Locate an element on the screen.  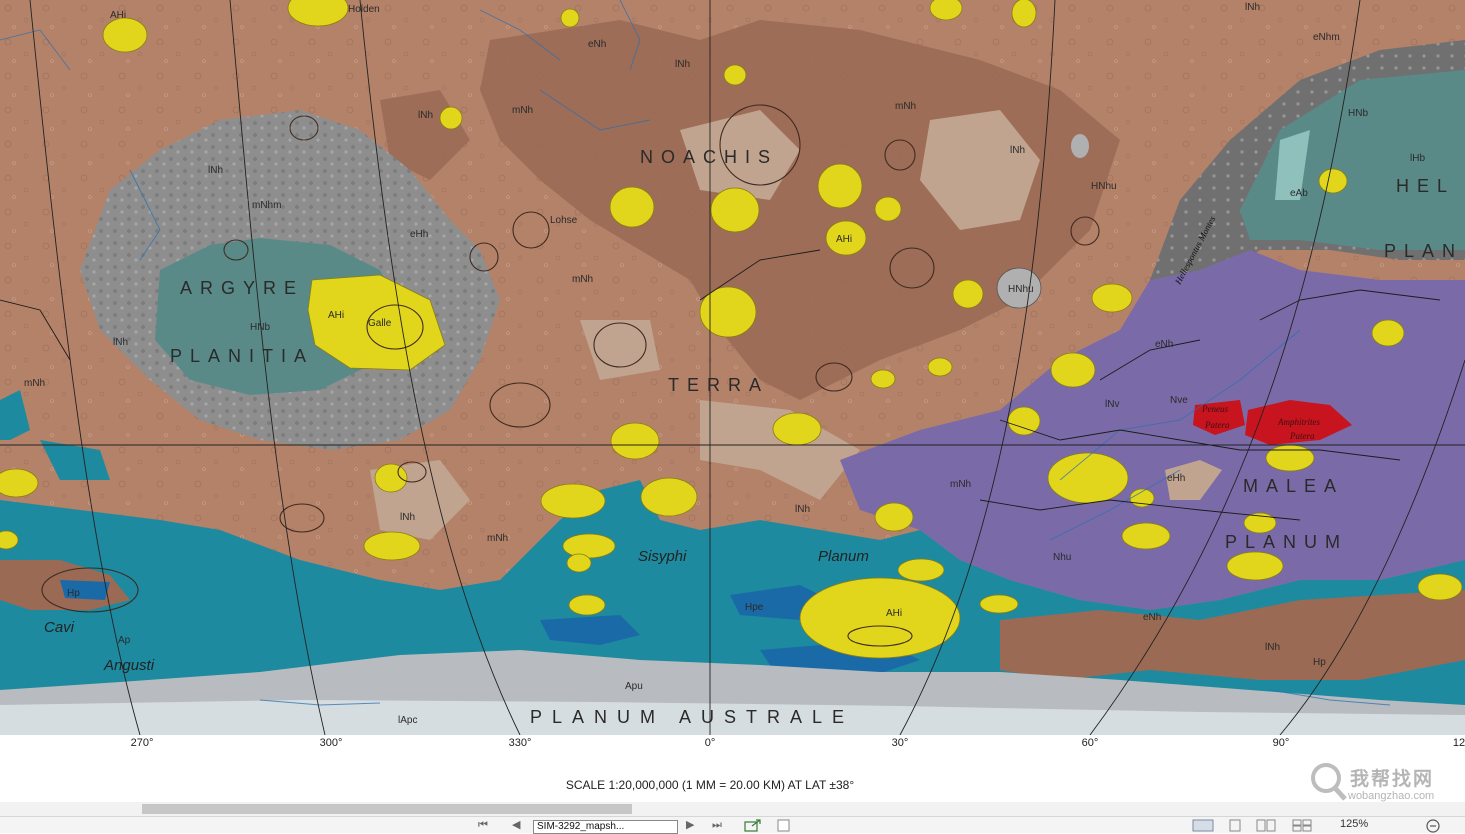
label-lohse: Lohse is located at coordinates (564, 220).